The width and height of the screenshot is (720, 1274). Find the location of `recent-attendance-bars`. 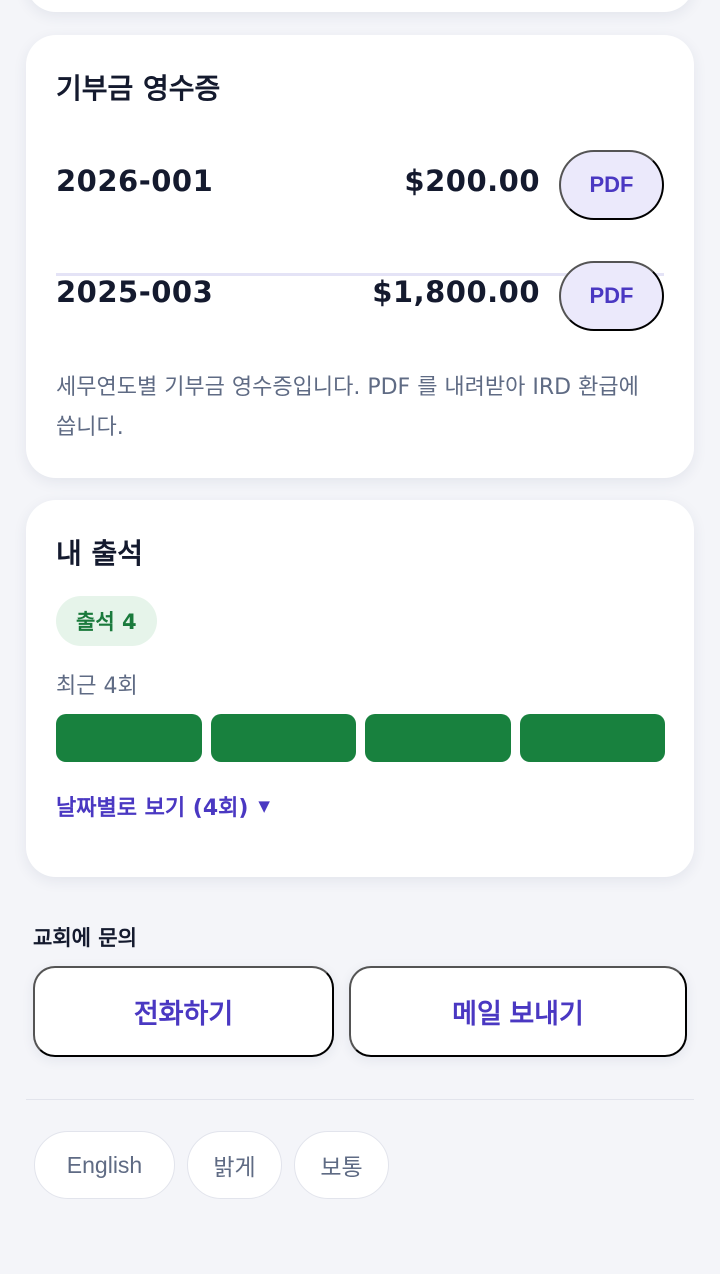

recent-attendance-bars is located at coordinates (360, 738).